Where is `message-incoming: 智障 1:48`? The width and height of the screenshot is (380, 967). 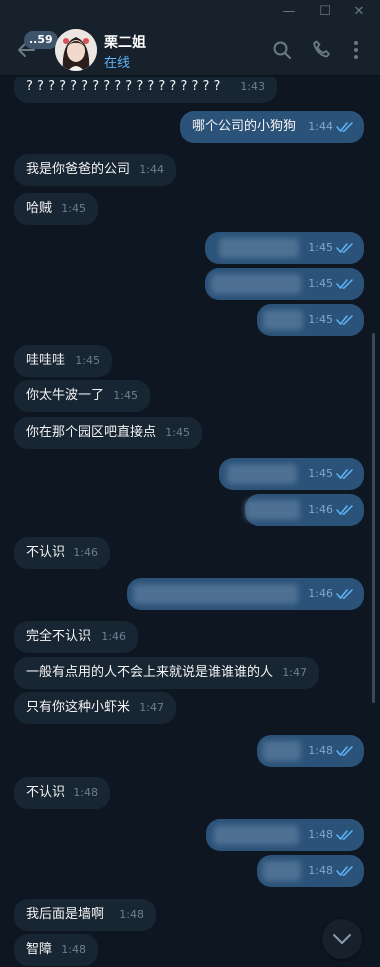
message-incoming: 智障 1:48 is located at coordinates (56, 950).